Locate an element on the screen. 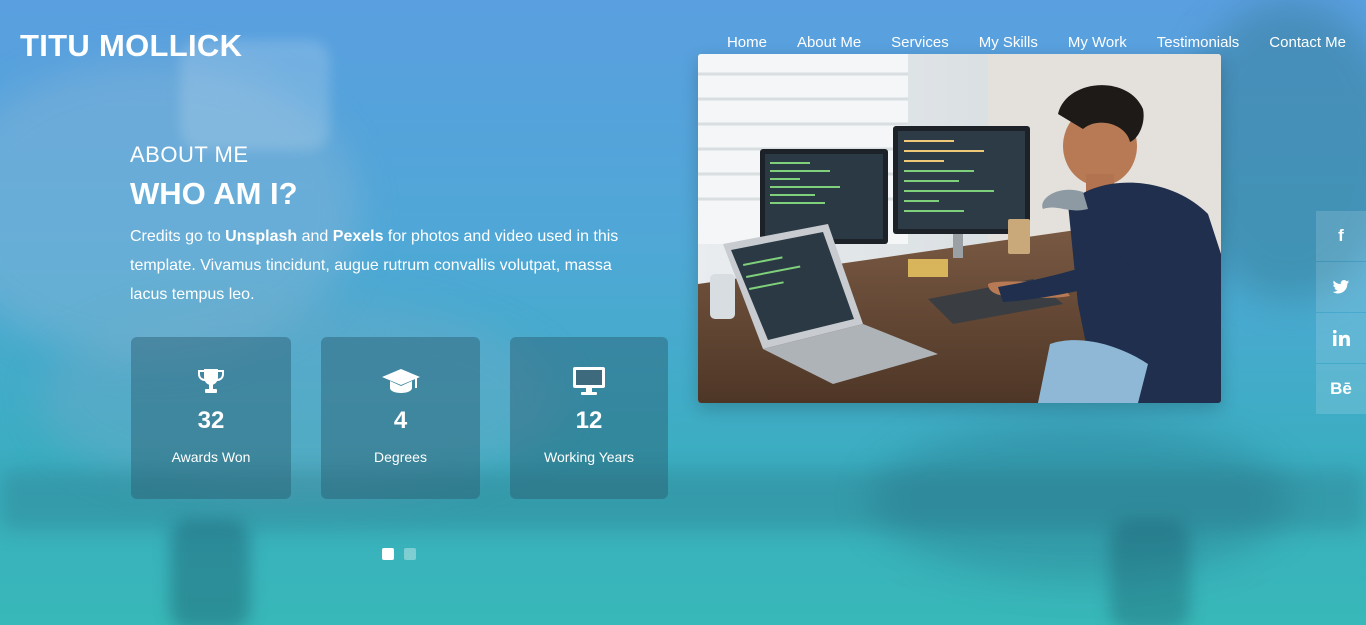 This screenshot has width=1366, height=625. stat-card-awards: 32 Awards Won is located at coordinates (211, 418).